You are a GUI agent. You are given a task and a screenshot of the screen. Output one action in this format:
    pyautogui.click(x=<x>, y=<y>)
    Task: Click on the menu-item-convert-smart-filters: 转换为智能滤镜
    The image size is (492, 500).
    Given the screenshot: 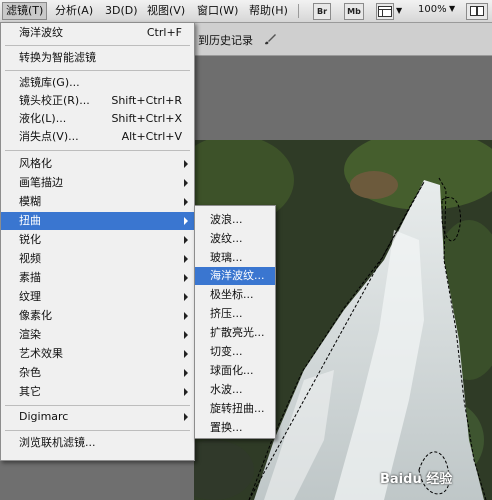 What is the action you would take?
    pyautogui.click(x=97, y=58)
    